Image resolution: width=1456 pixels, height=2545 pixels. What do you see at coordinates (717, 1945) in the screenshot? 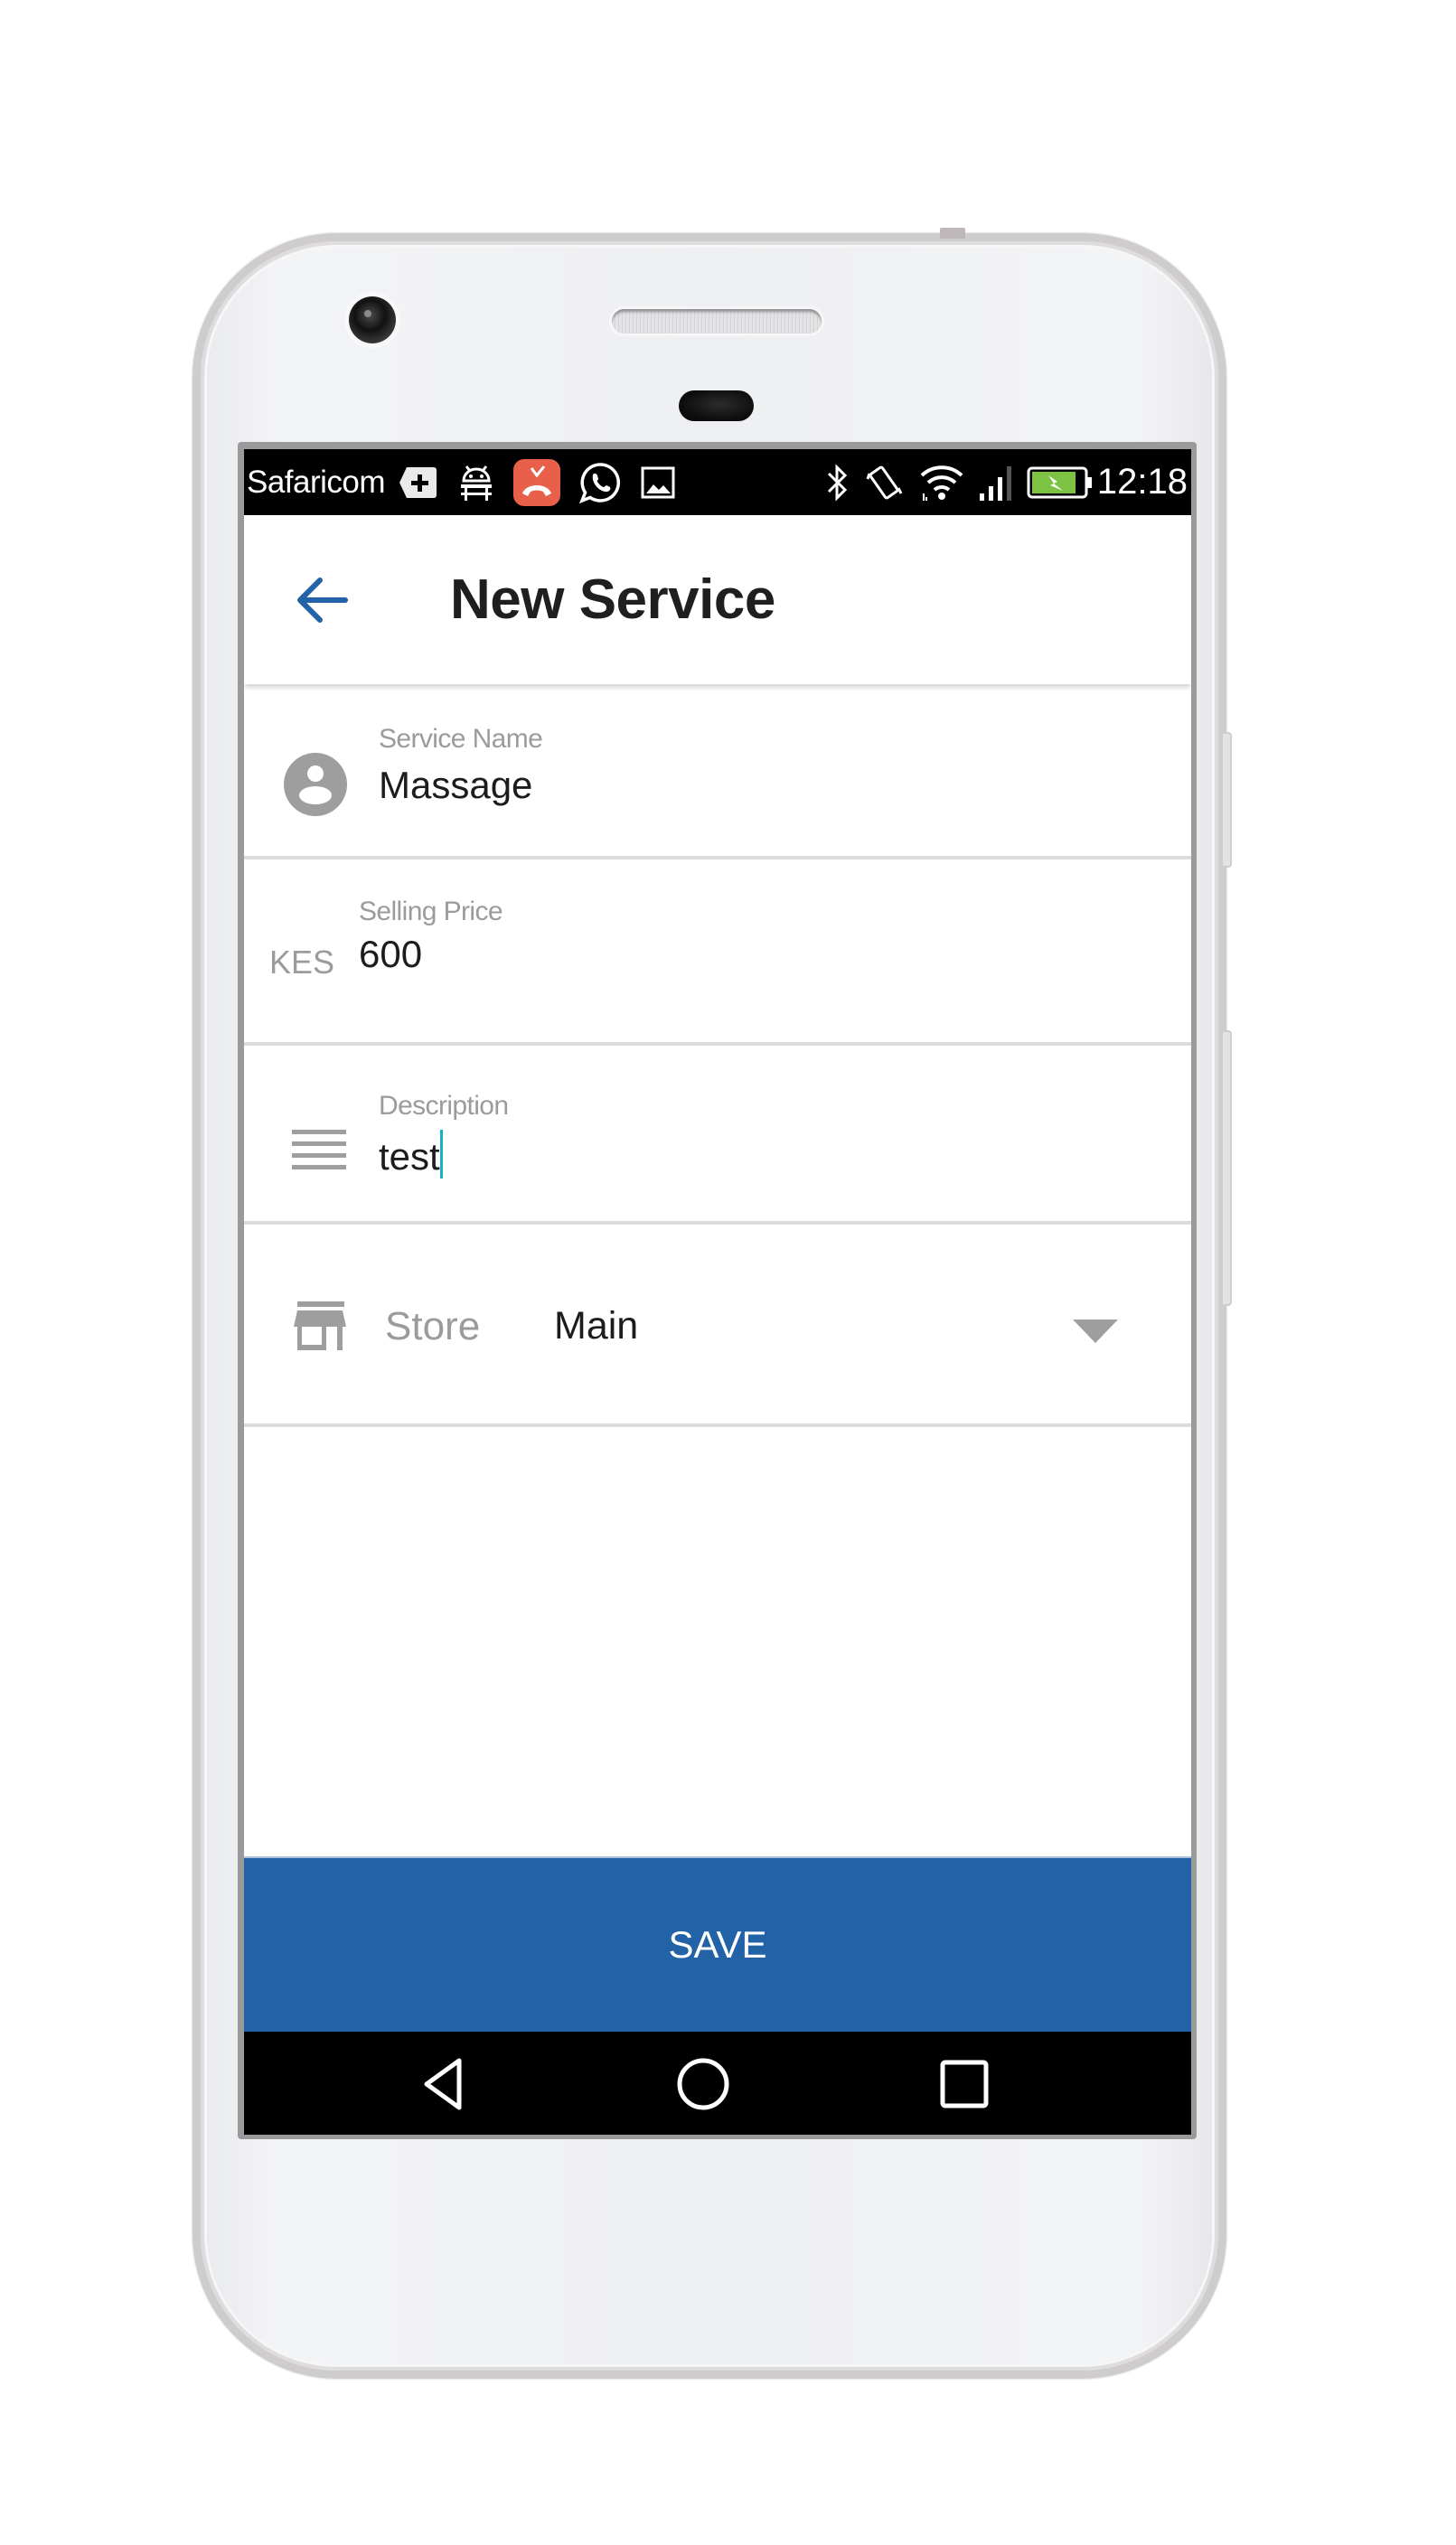
I see `save-button: SAVE` at bounding box center [717, 1945].